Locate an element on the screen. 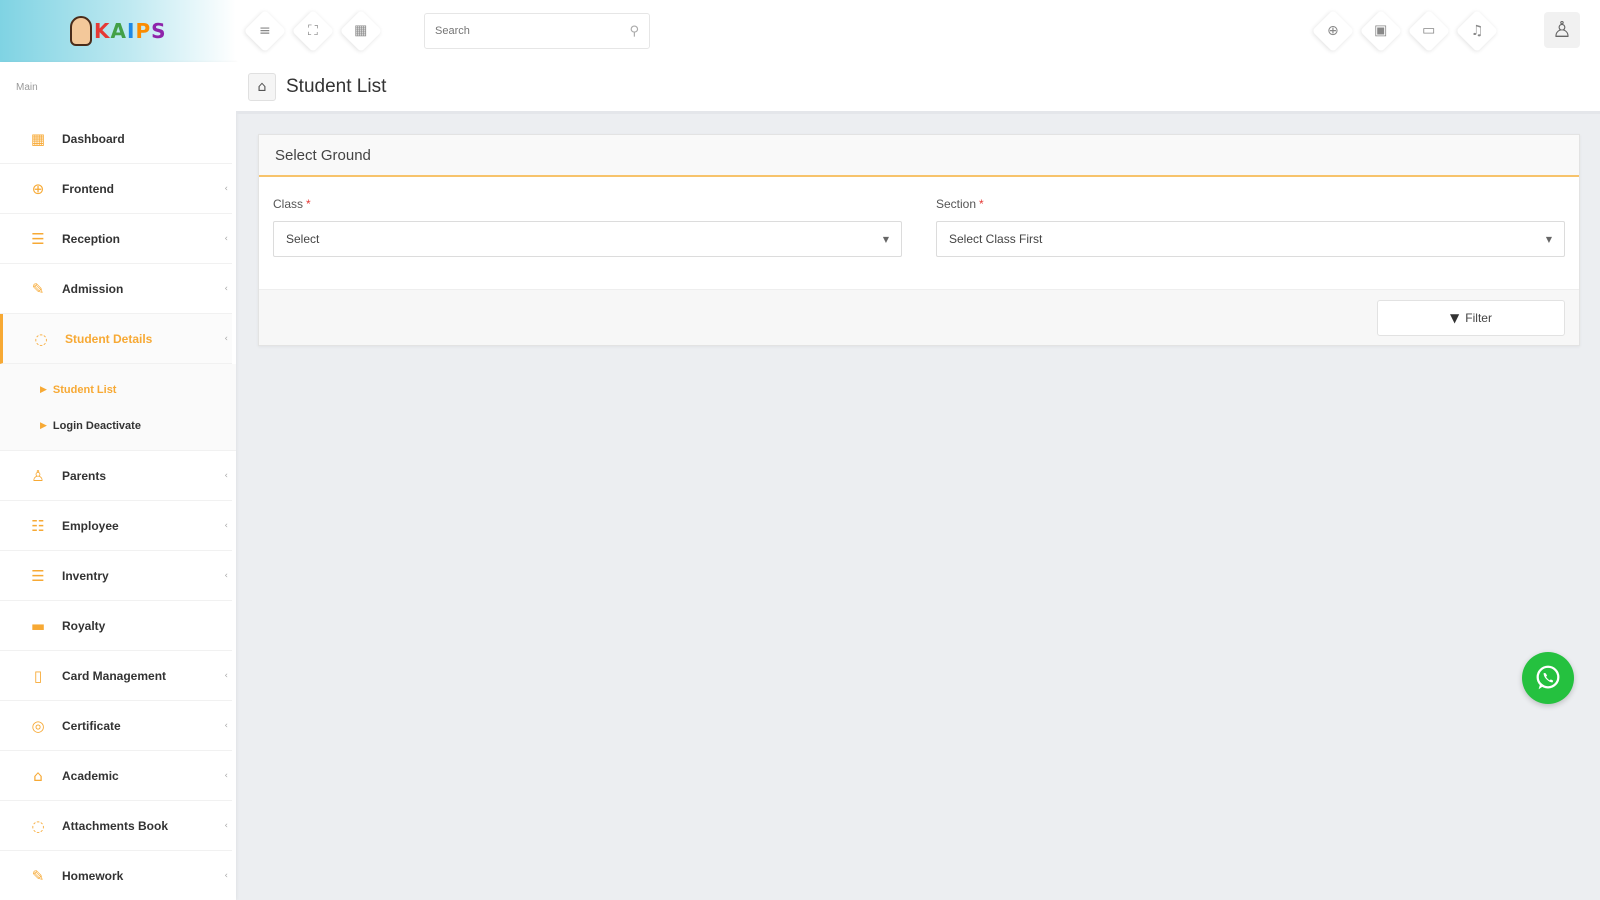 The image size is (1600, 900). submenu-item-login-deactivate: ▶ Login Deactivate is located at coordinates (118, 426).